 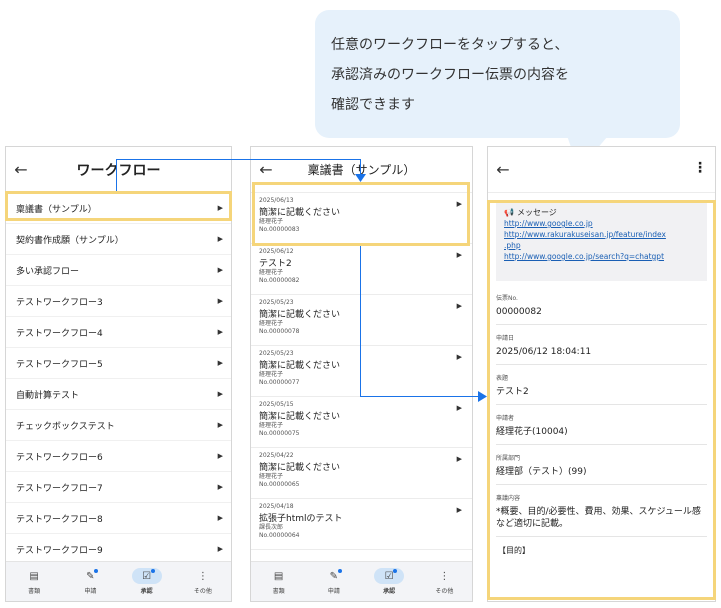 I want to click on document-list-item: 2025/05/23 簡潔に記載ください 経理花子 No.00000077 ▶, so click(x=361, y=371).